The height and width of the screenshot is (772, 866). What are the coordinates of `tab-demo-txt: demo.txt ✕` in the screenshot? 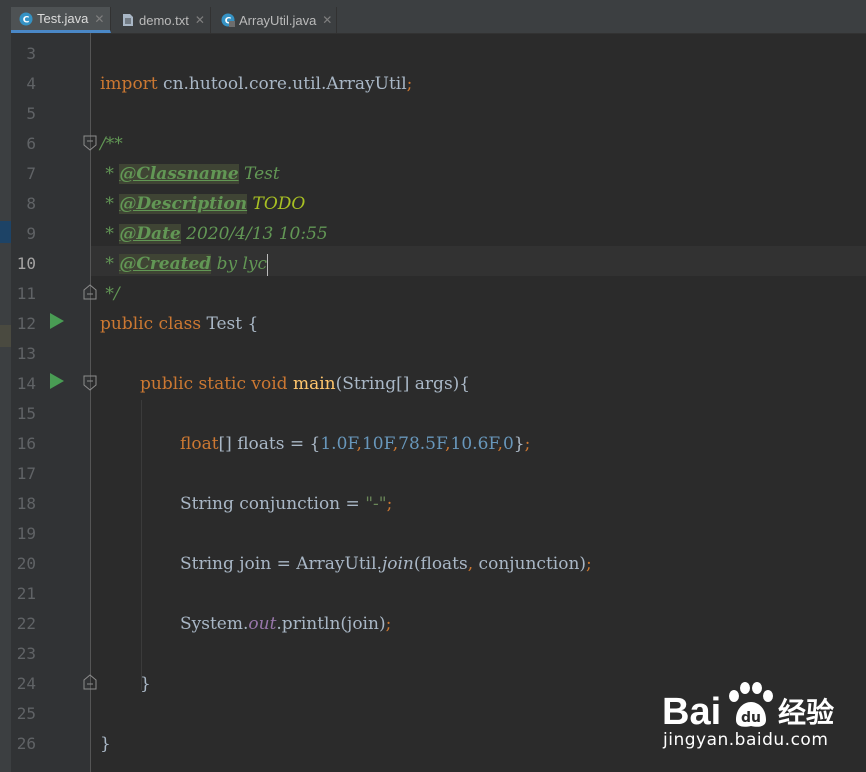 It's located at (162, 20).